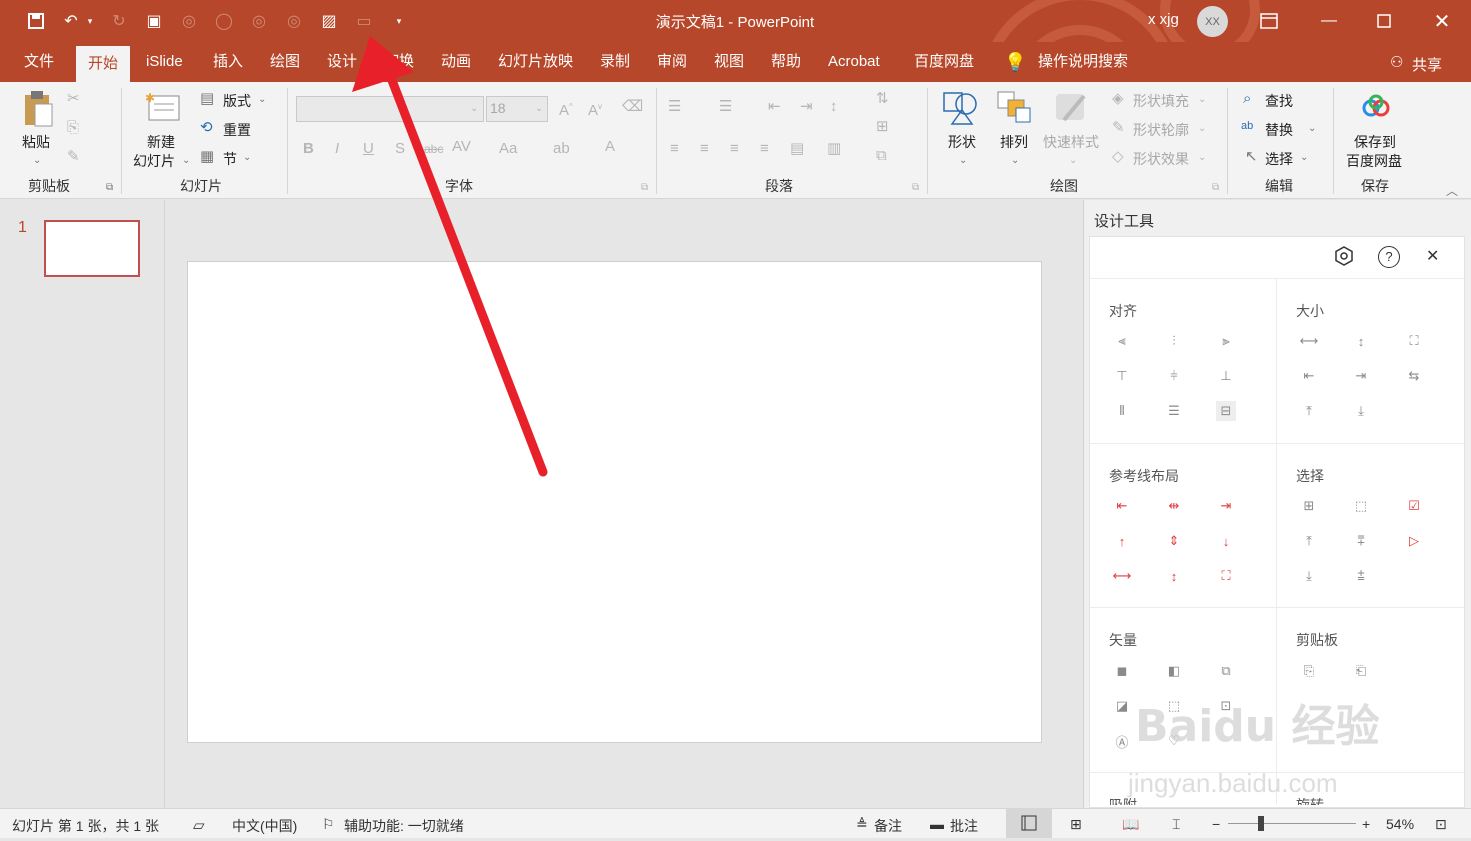 This screenshot has width=1471, height=841. What do you see at coordinates (1015, 161) in the screenshot?
I see `arrange-dropdown-icon: ⌄` at bounding box center [1015, 161].